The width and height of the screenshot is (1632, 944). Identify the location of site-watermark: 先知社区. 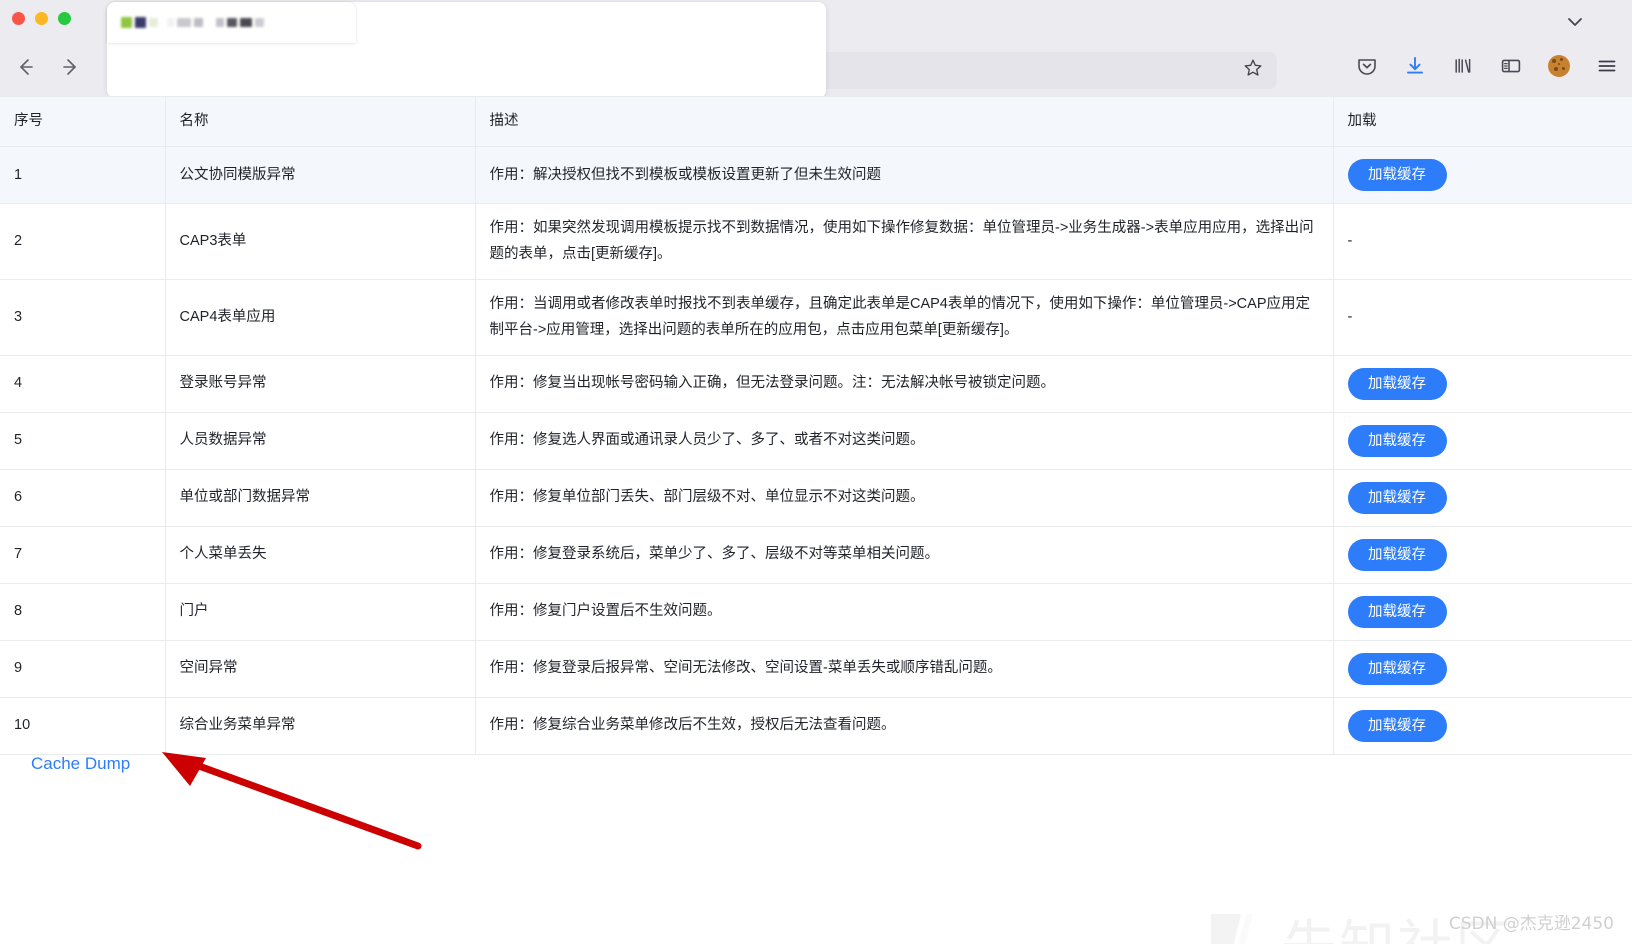
(1360, 923).